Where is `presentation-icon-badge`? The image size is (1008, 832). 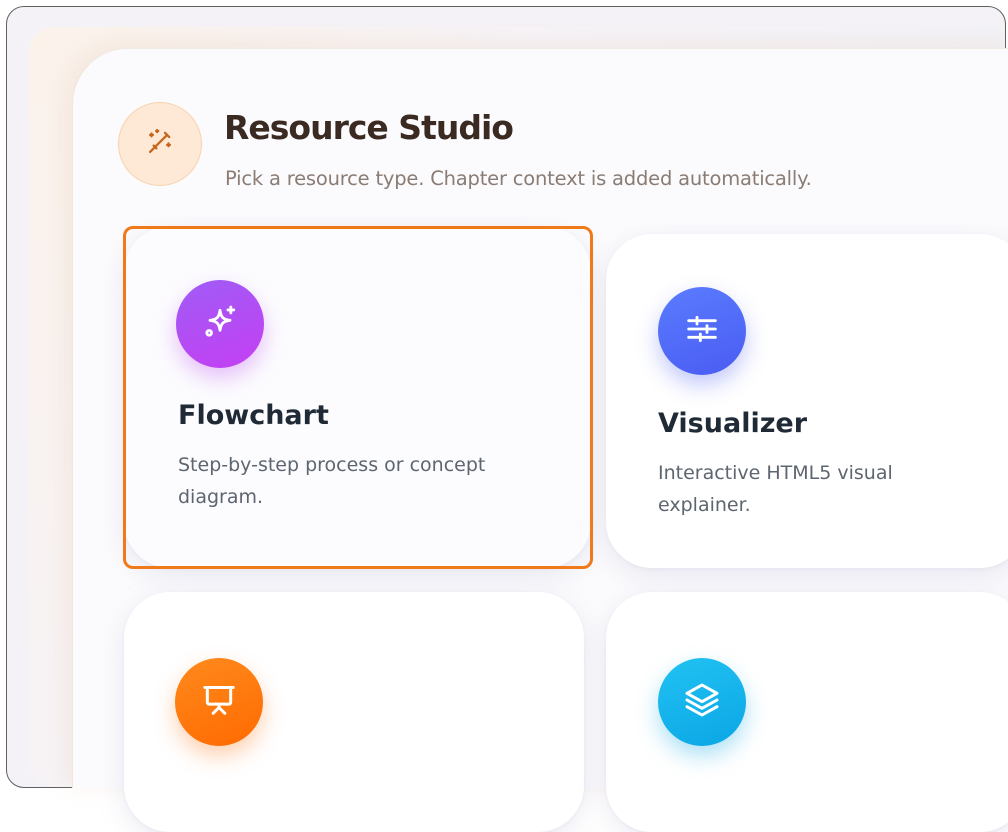
presentation-icon-badge is located at coordinates (219, 702).